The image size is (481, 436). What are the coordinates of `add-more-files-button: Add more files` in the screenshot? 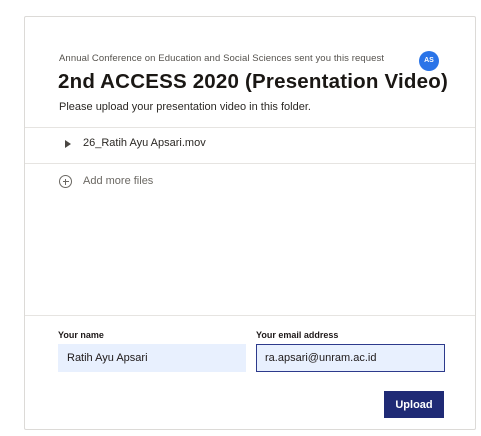 It's located at (125, 185).